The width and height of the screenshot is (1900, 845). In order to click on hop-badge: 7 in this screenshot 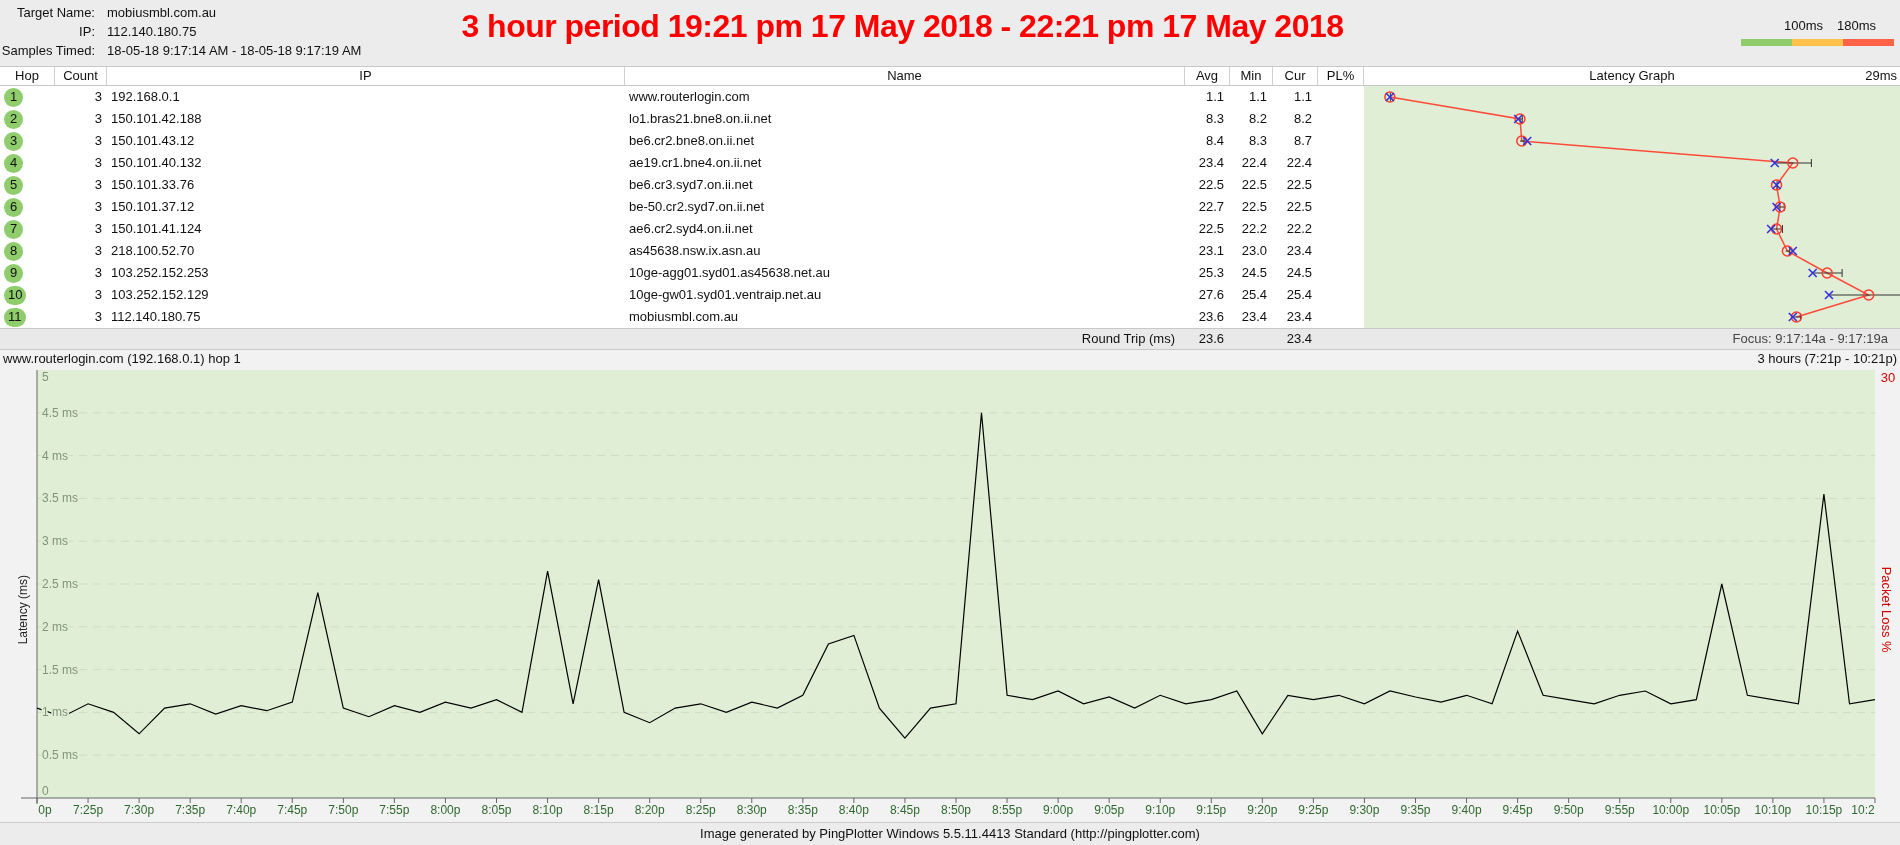, I will do `click(13, 229)`.